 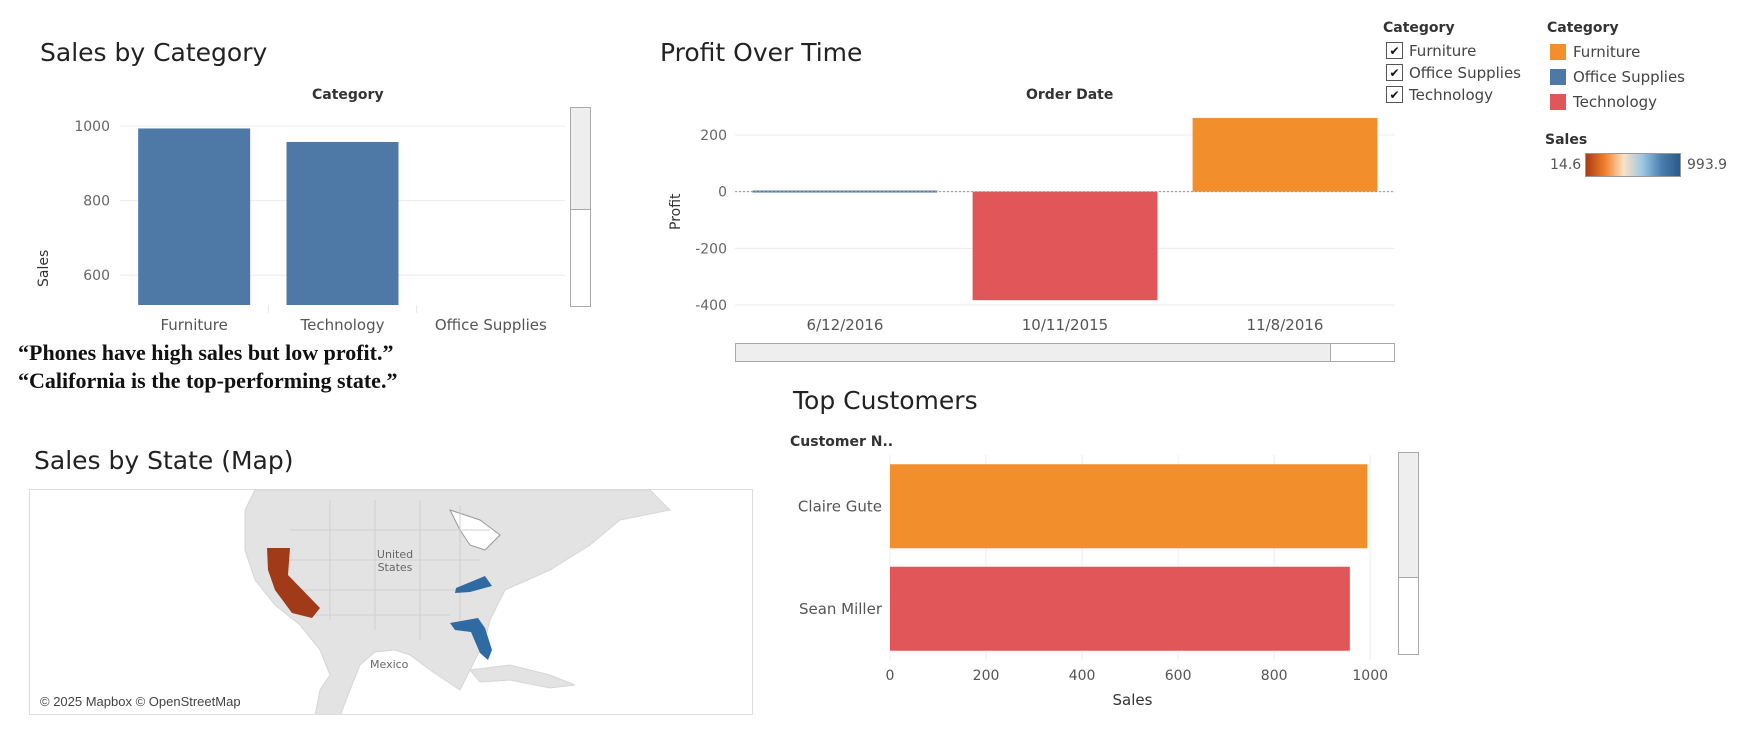 I want to click on x-tick-label: 600, so click(x=1178, y=676).